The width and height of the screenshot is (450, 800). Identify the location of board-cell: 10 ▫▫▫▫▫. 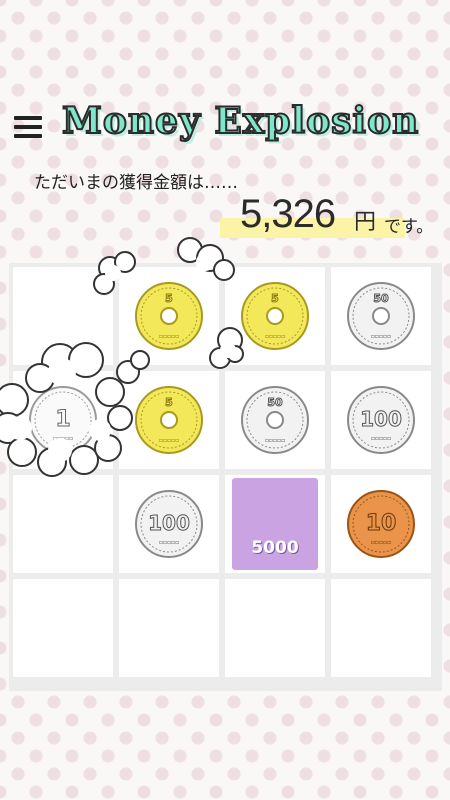
(381, 524).